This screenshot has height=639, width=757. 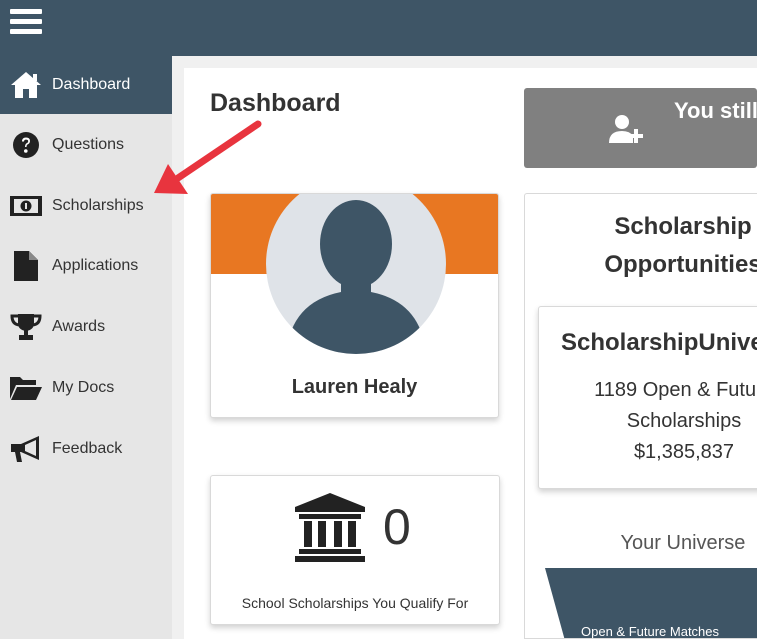 What do you see at coordinates (354, 387) in the screenshot?
I see `profile-name: Lauren Healy` at bounding box center [354, 387].